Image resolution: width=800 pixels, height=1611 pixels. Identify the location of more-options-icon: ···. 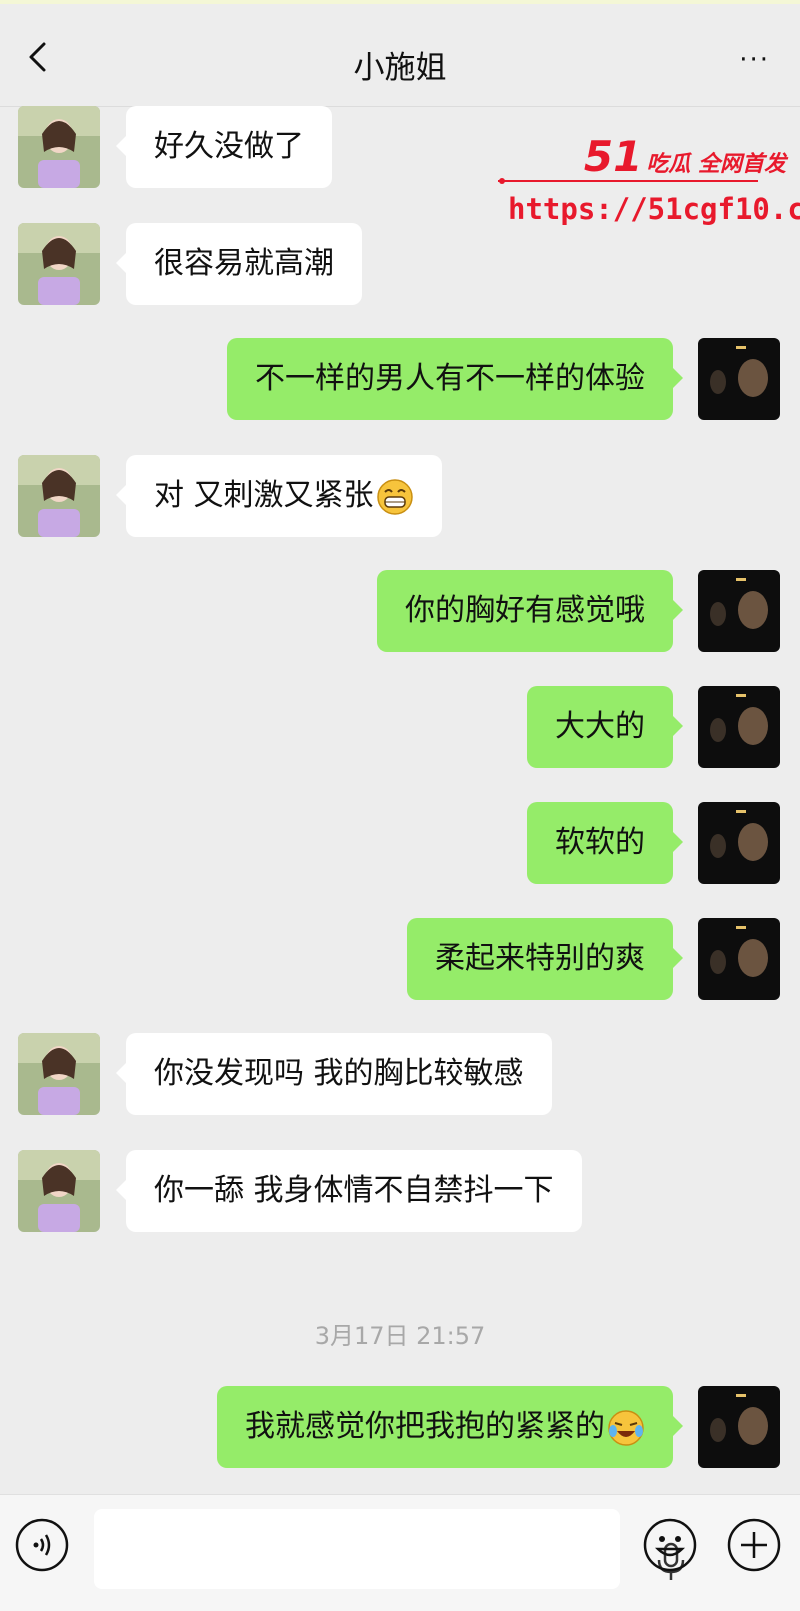
(754, 60).